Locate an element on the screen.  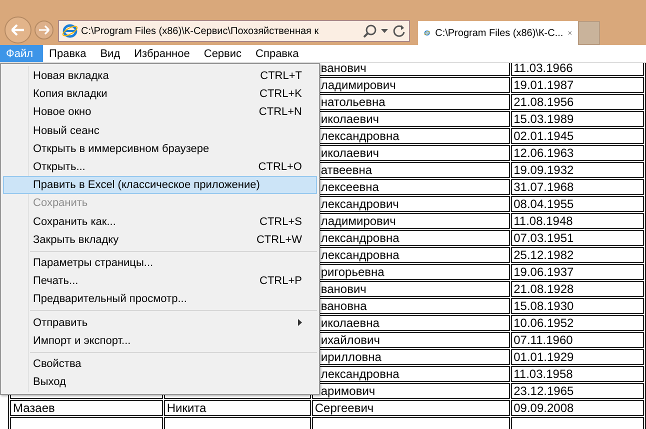
table-cell: Сергеевич is located at coordinates (411, 408).